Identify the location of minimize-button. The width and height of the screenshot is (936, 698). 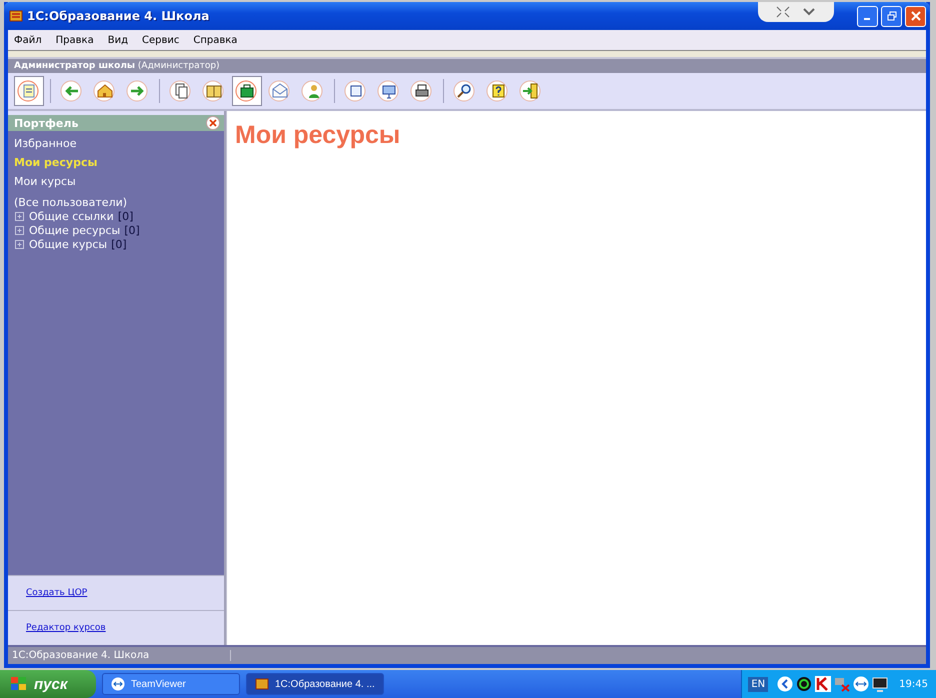
(867, 16).